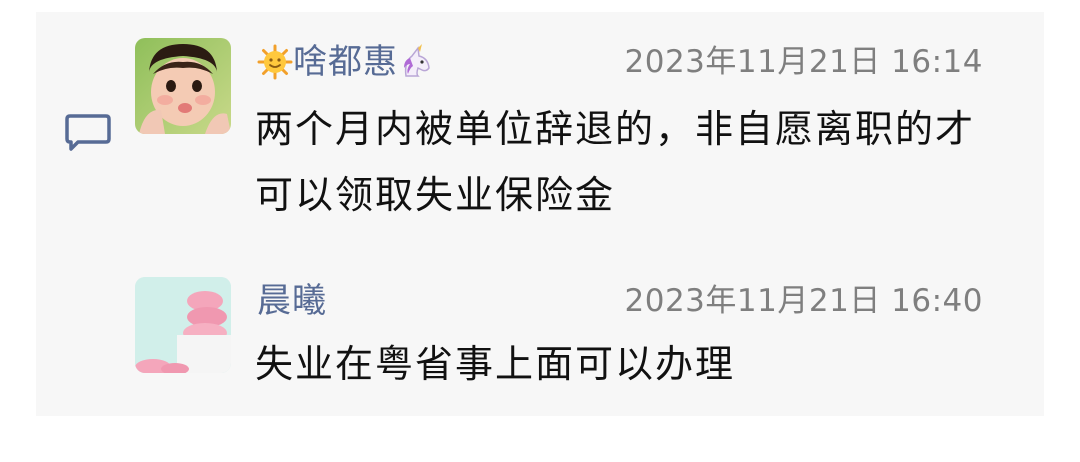 This screenshot has width=1080, height=462. I want to click on username-row: 晨曦, so click(292, 301).